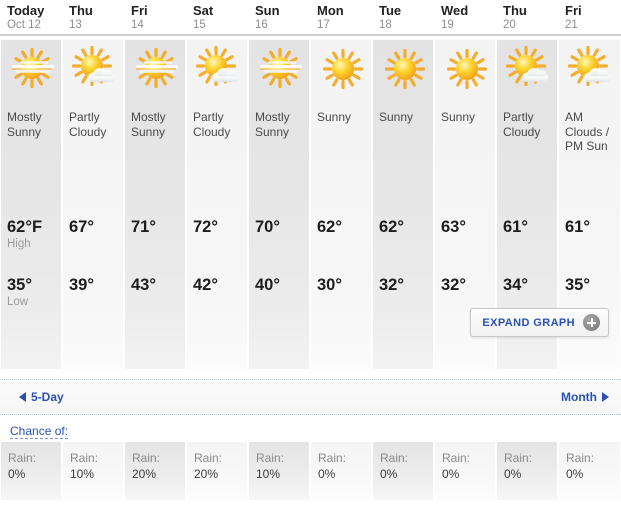  I want to click on low-temp: 34°, so click(515, 285).